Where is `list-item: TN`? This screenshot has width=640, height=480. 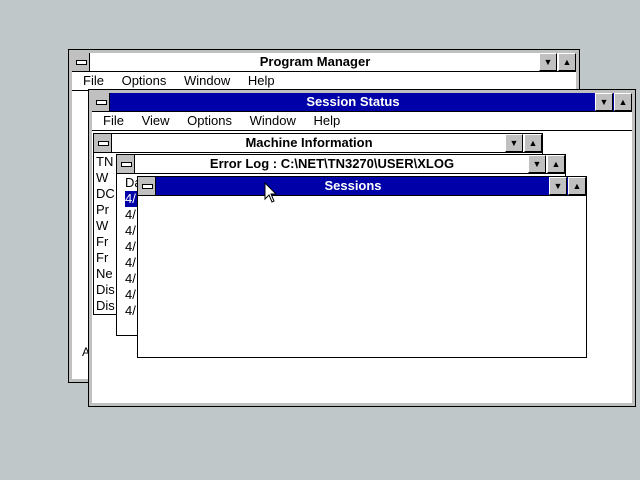 list-item: TN is located at coordinates (105, 161).